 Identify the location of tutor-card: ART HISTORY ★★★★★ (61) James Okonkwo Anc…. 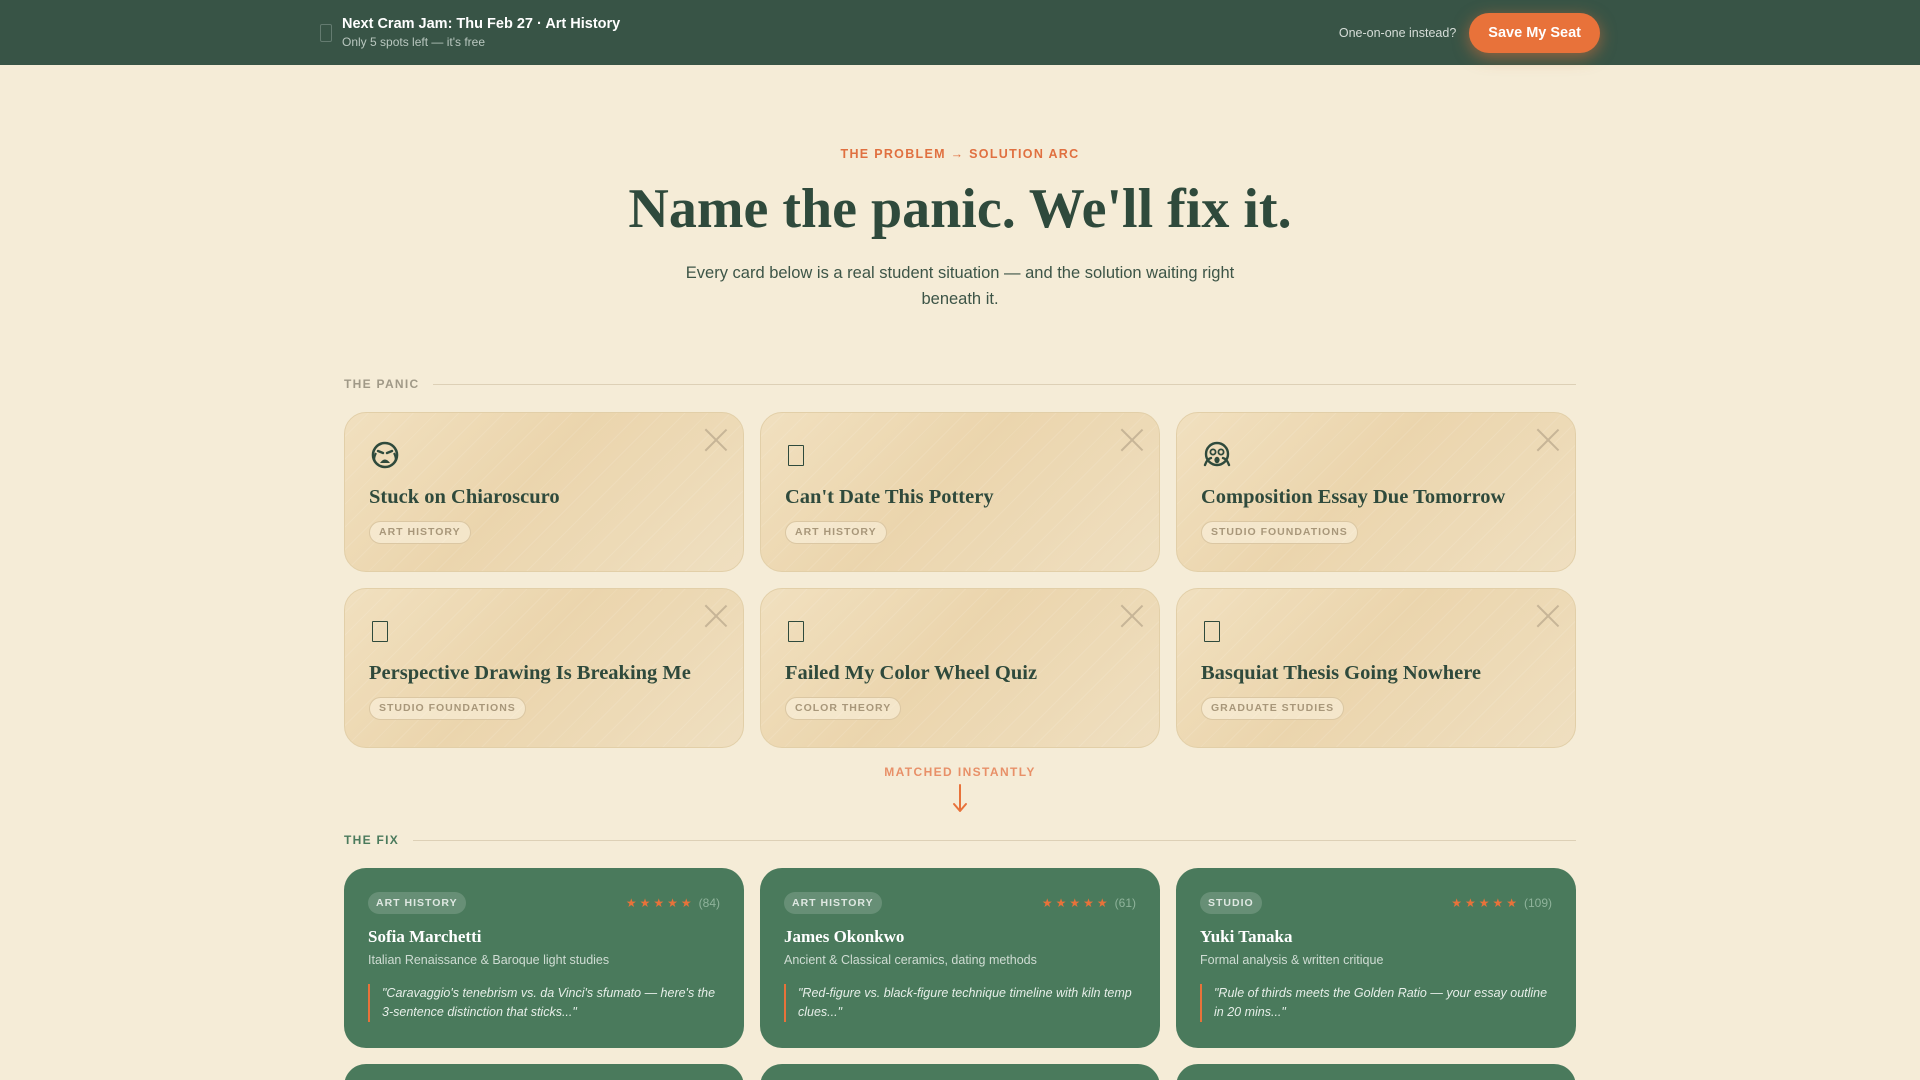
(960, 958).